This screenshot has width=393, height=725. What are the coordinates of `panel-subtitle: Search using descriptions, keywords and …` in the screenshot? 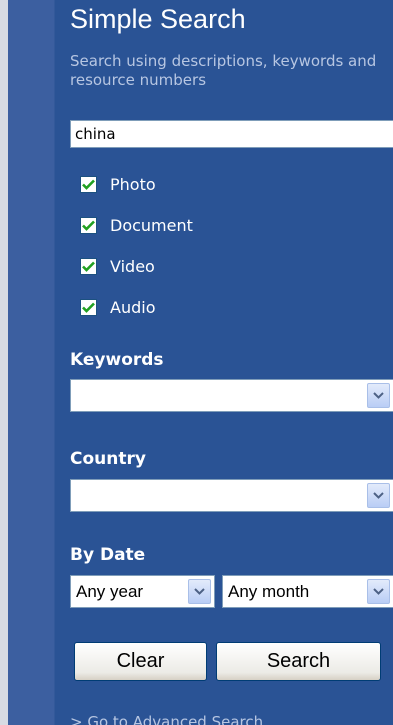 It's located at (223, 70).